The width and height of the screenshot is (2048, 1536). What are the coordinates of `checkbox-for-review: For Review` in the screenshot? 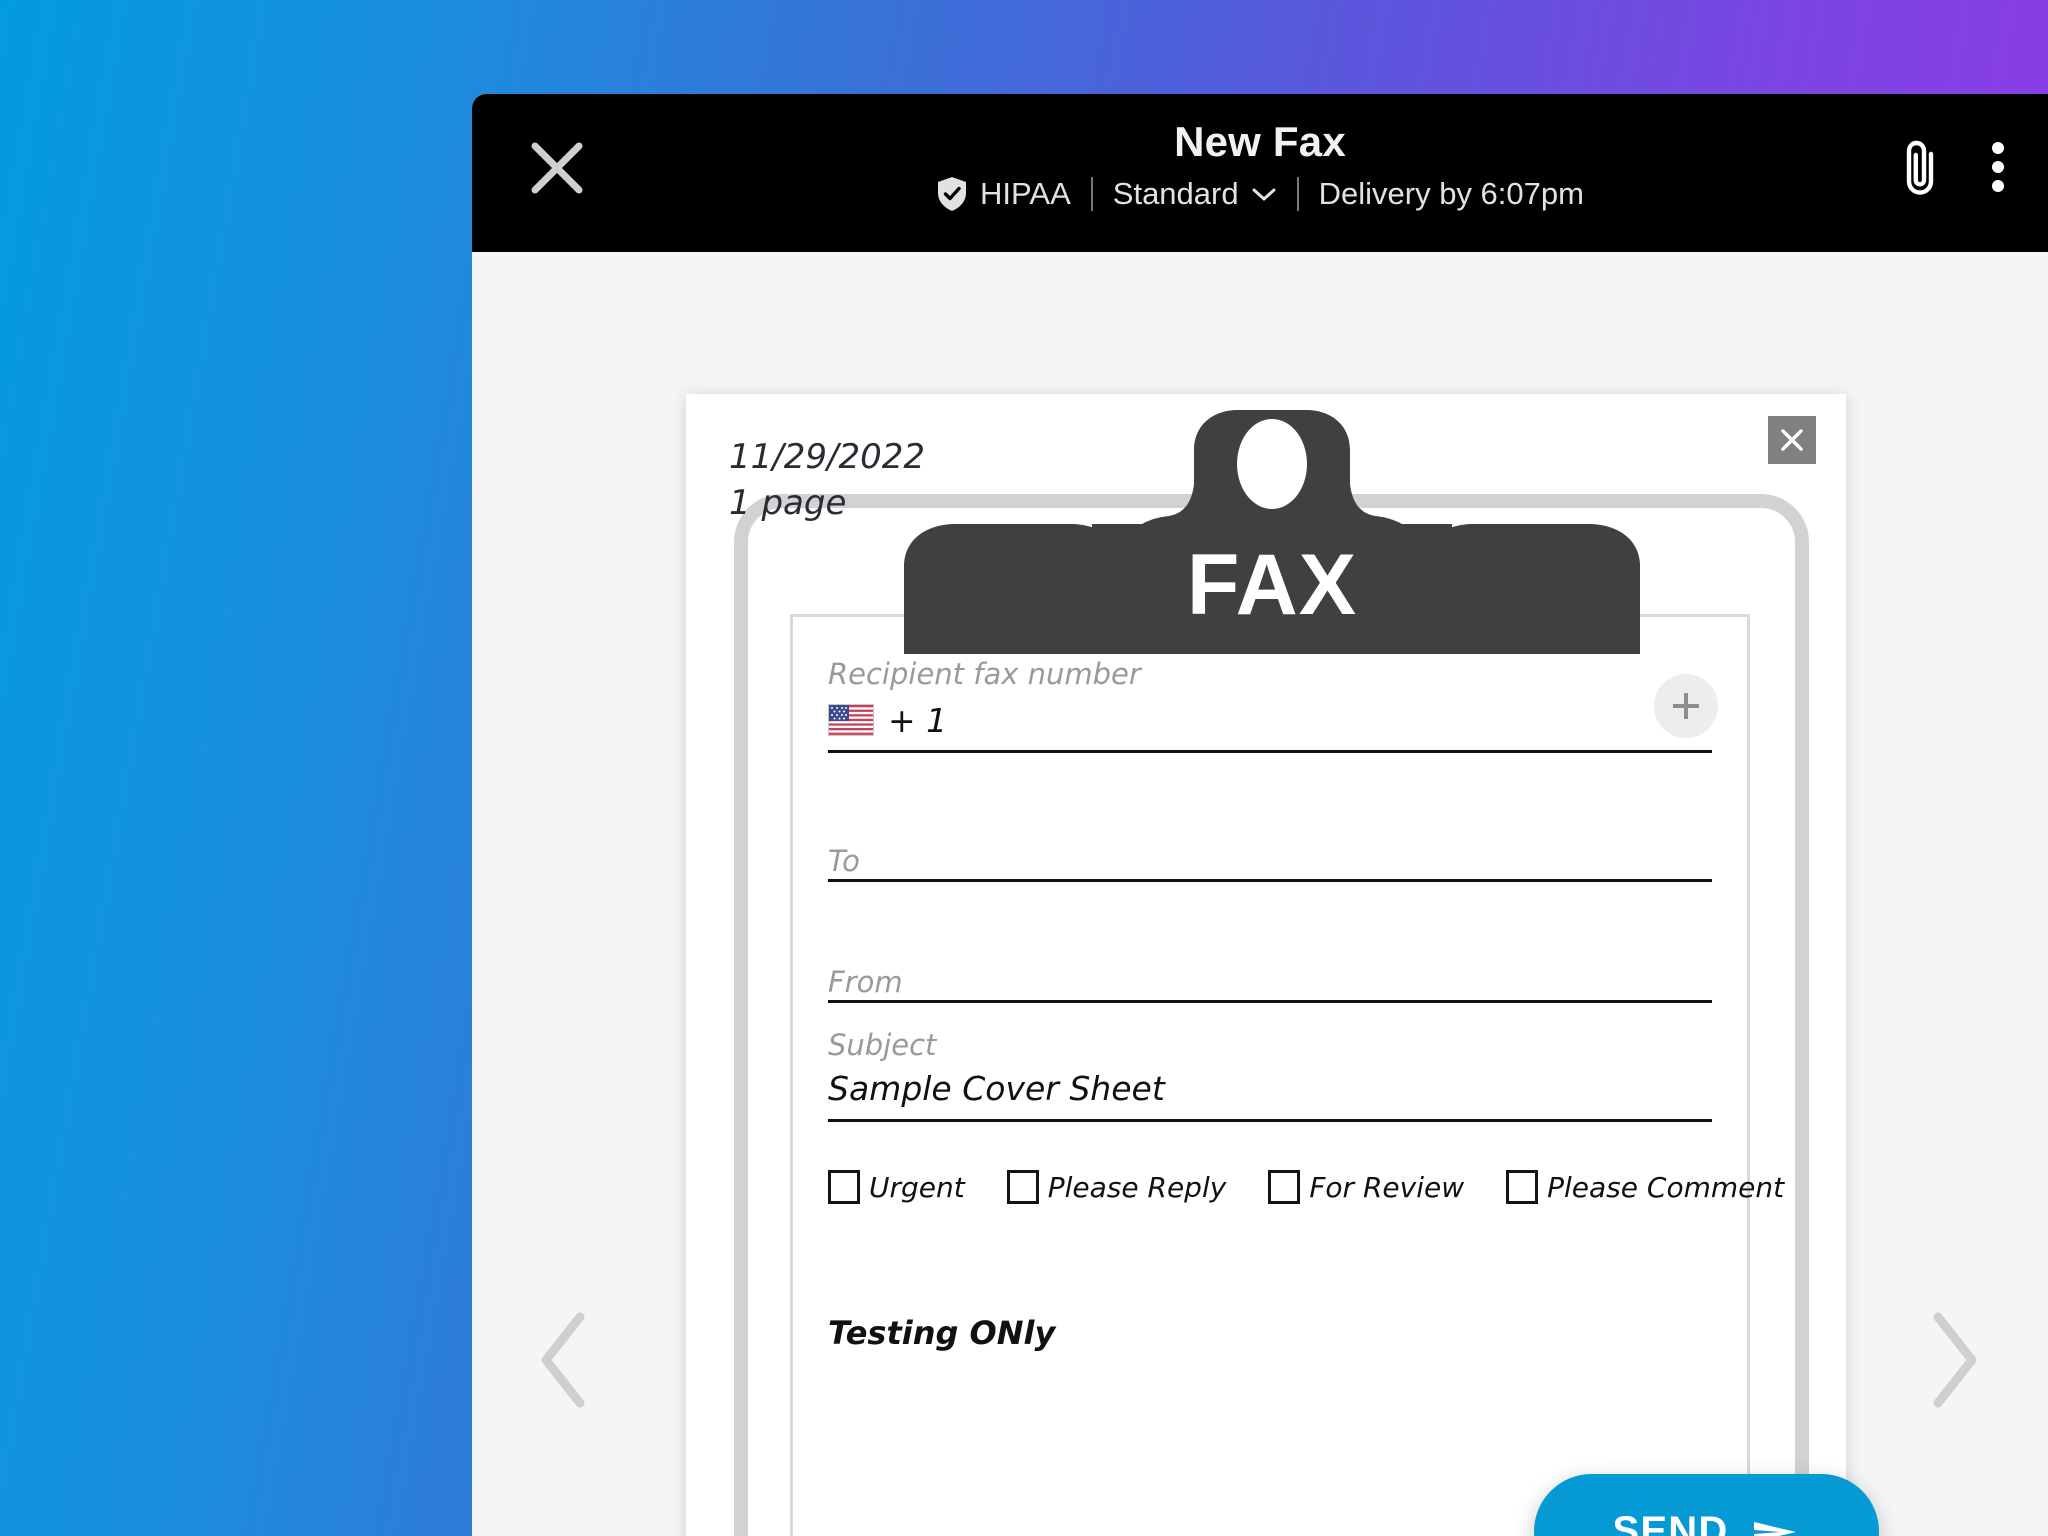 It's located at (1366, 1187).